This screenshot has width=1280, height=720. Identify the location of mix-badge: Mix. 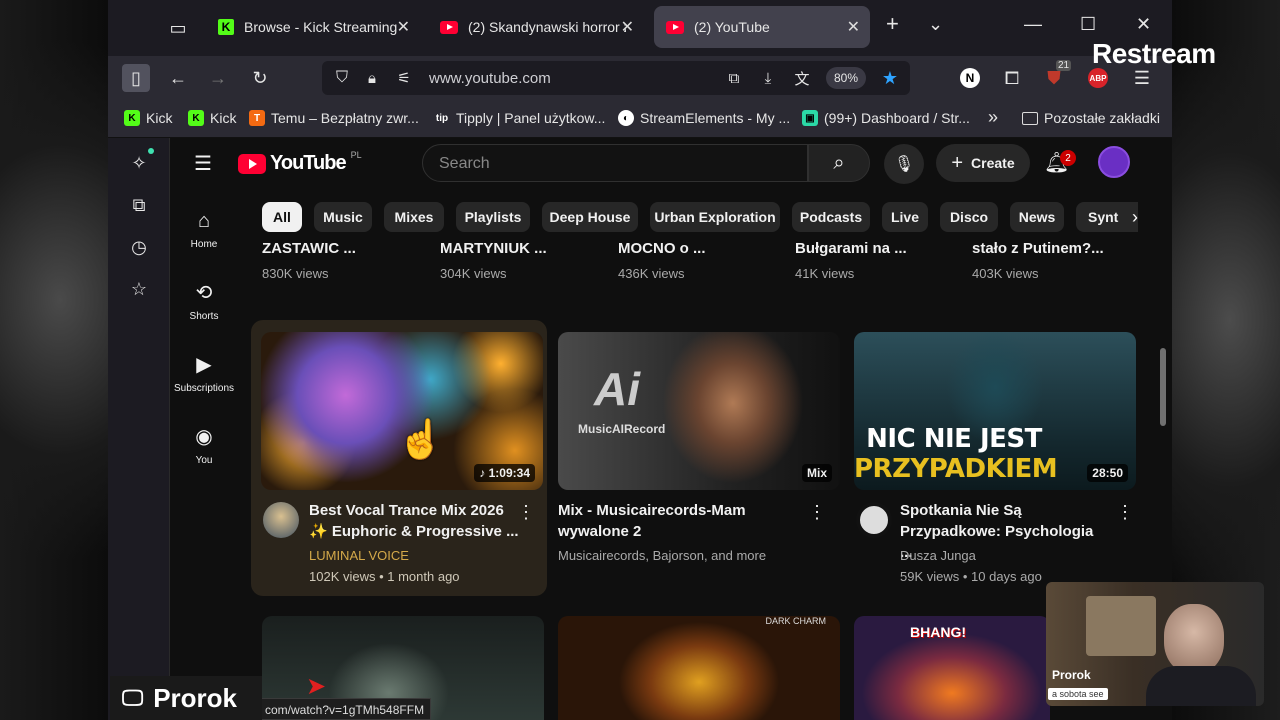
(816, 473).